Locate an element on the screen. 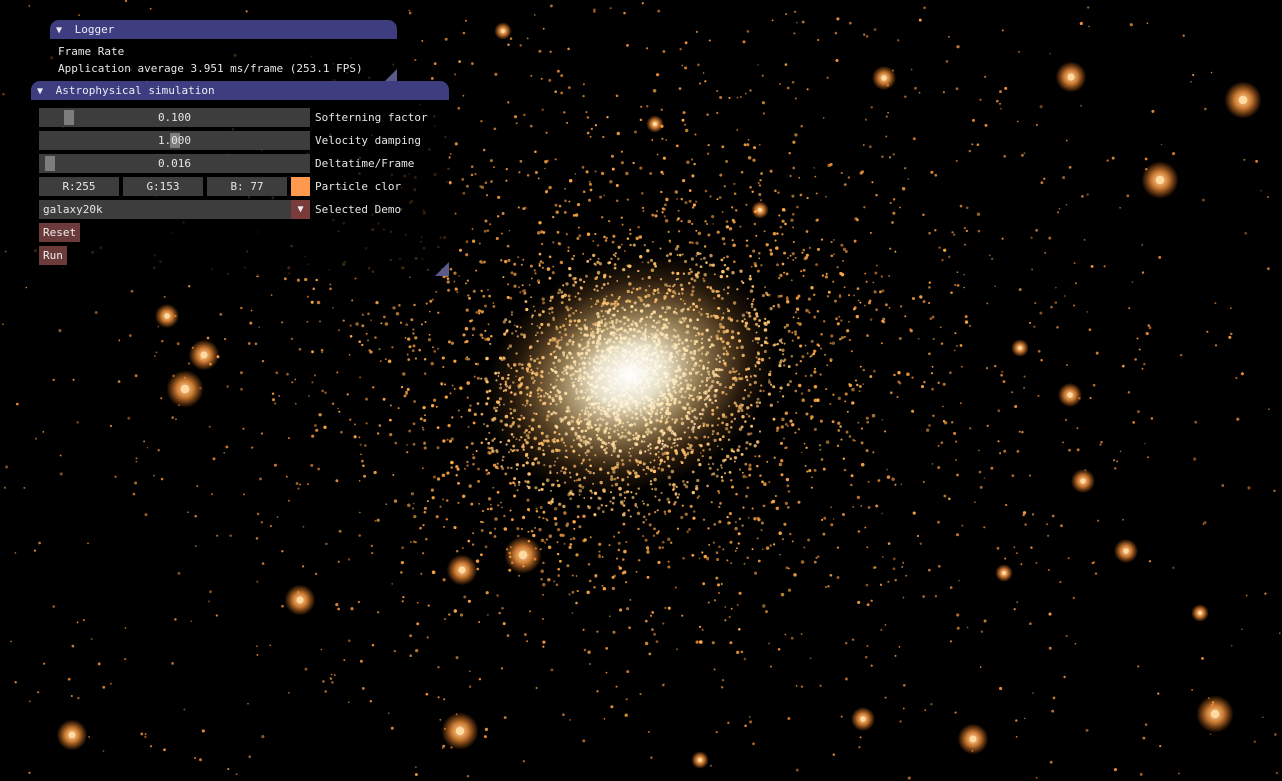  deltatime-value: 0.016 is located at coordinates (174, 163).